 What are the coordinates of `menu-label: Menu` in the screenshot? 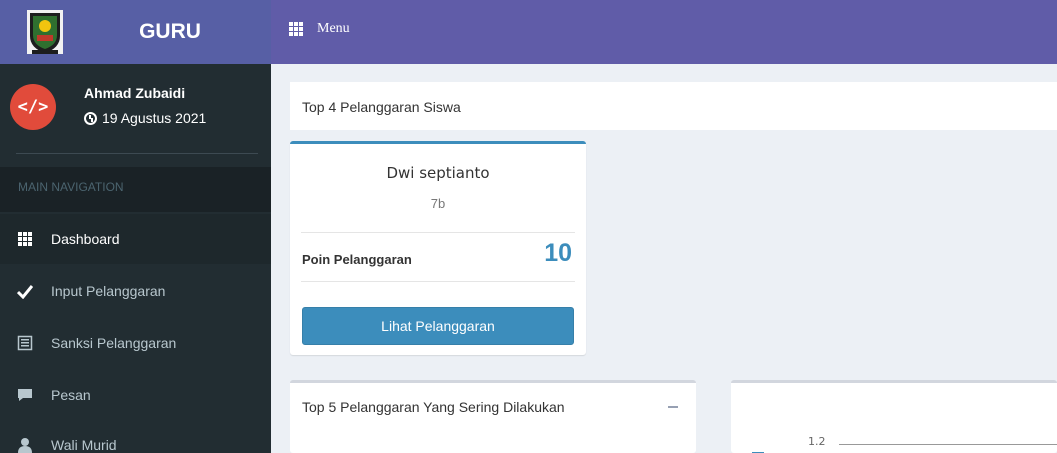 It's located at (333, 28).